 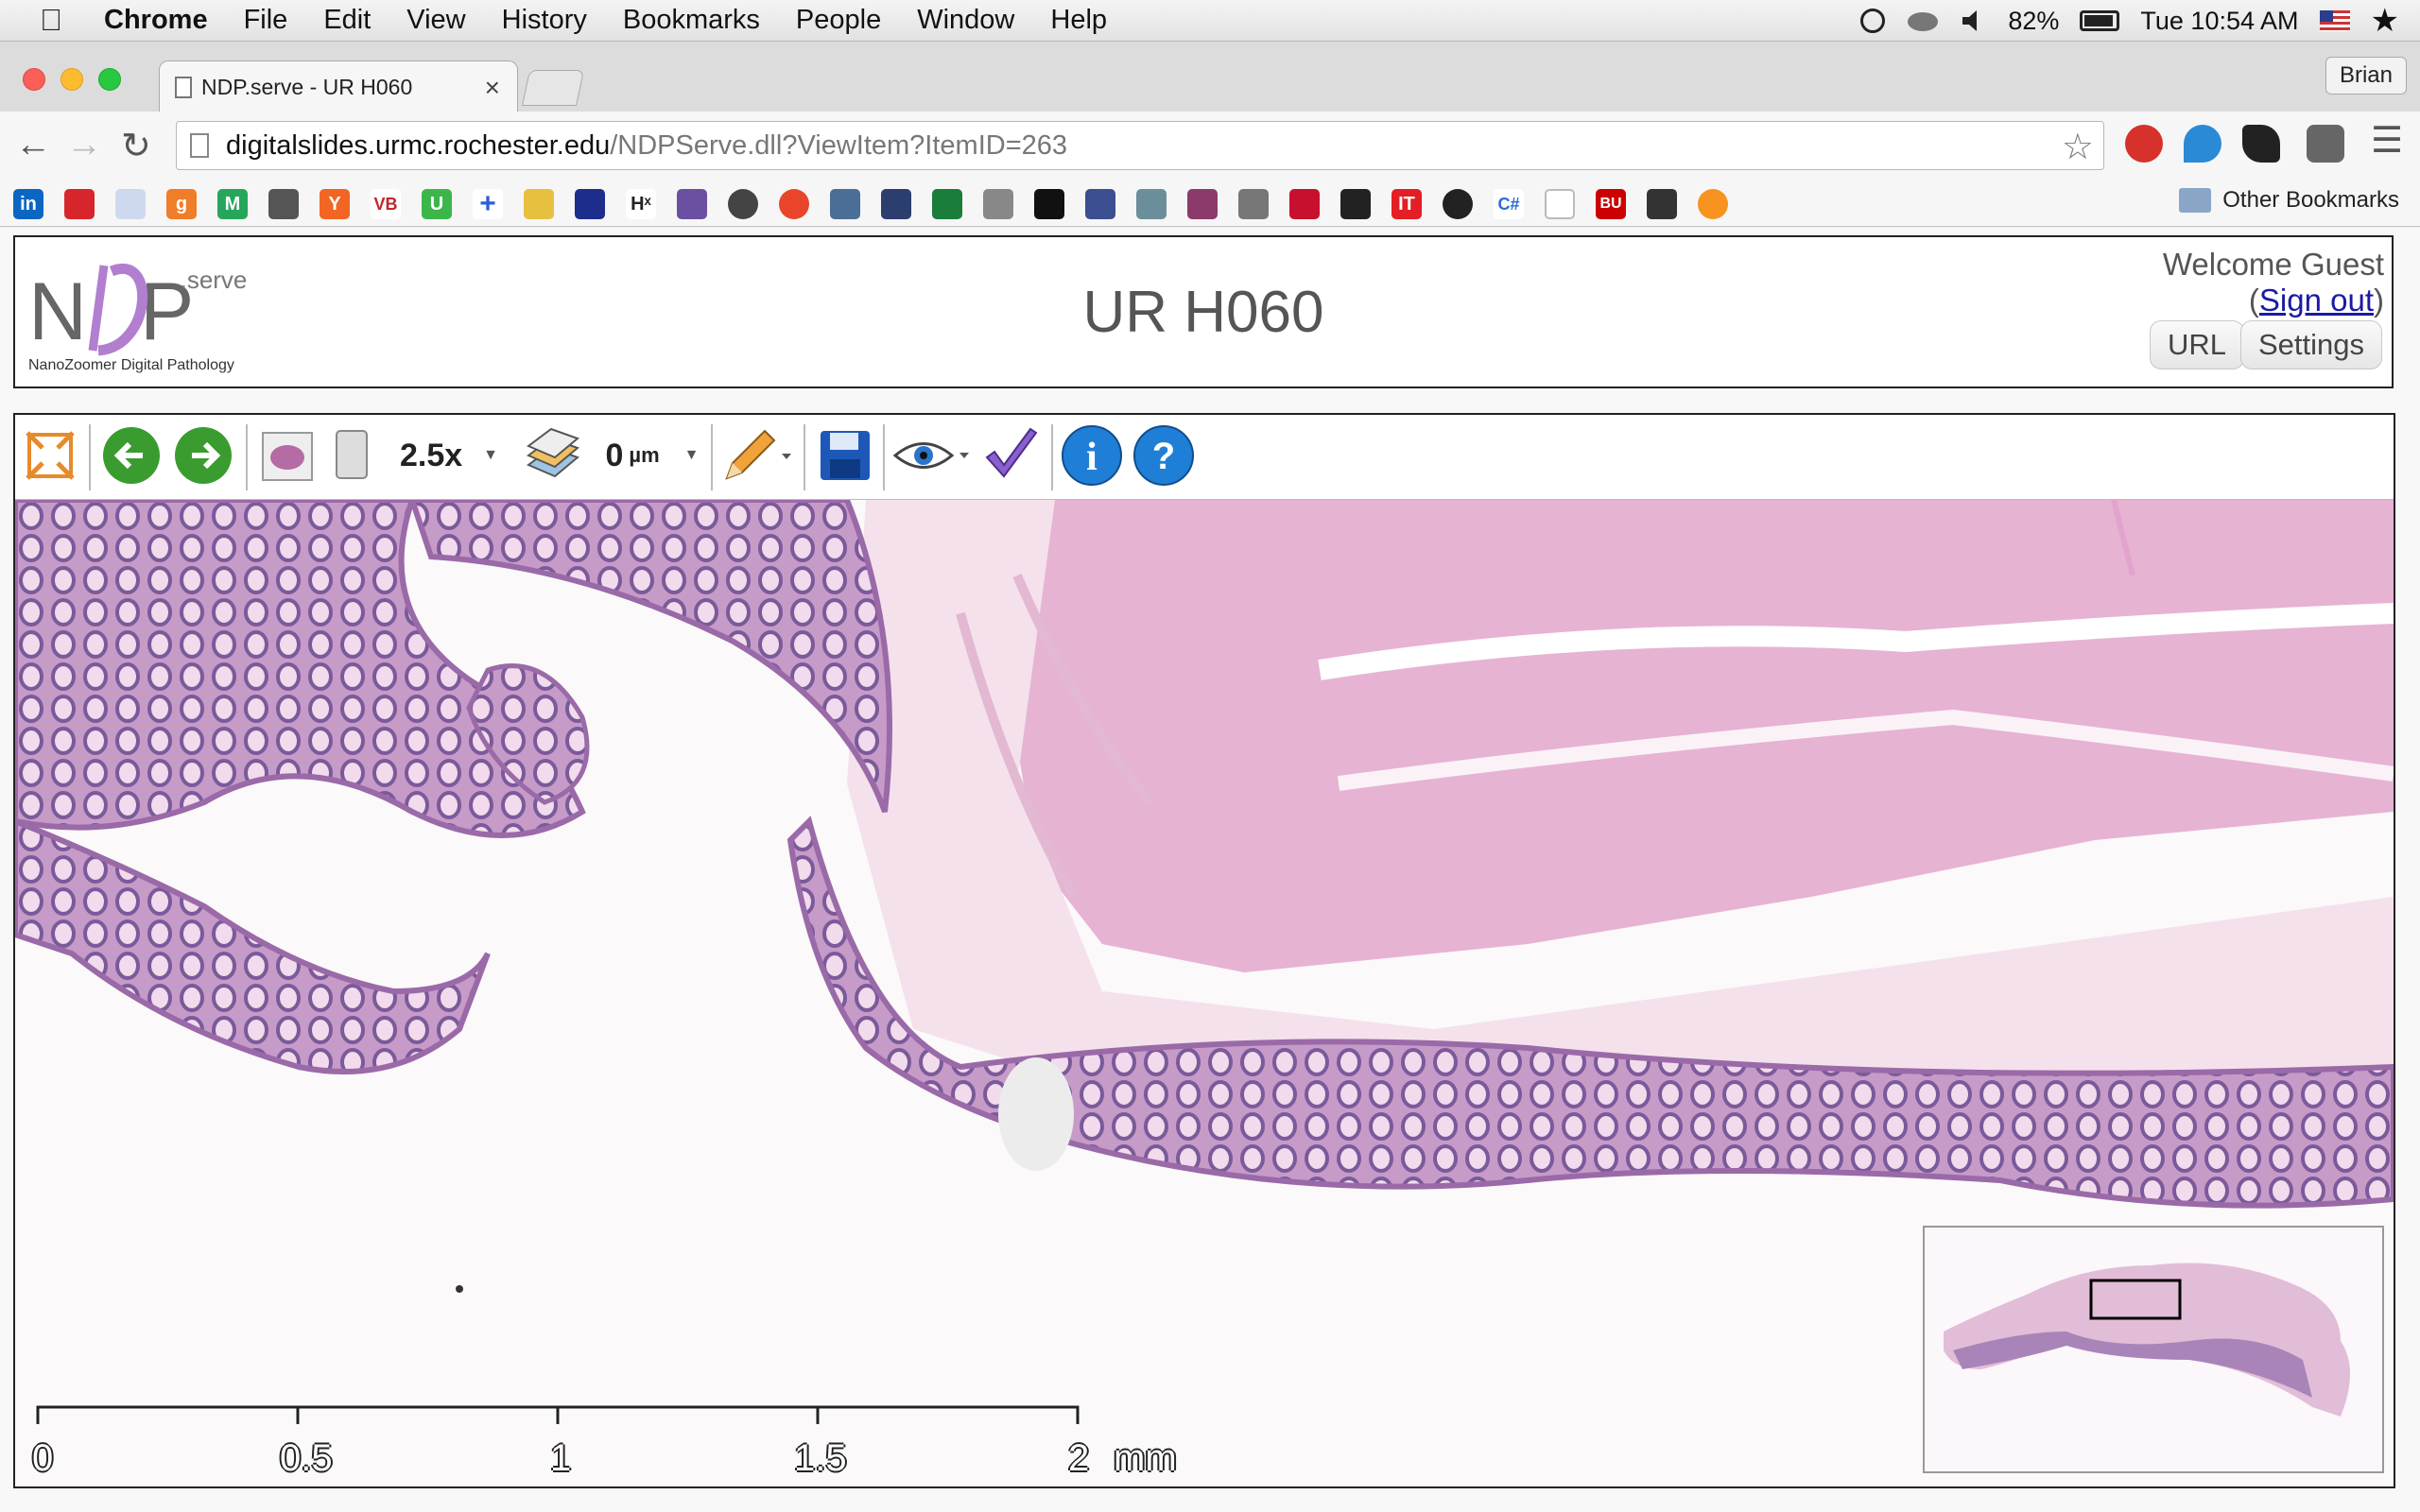 I want to click on new-tab-button, so click(x=553, y=88).